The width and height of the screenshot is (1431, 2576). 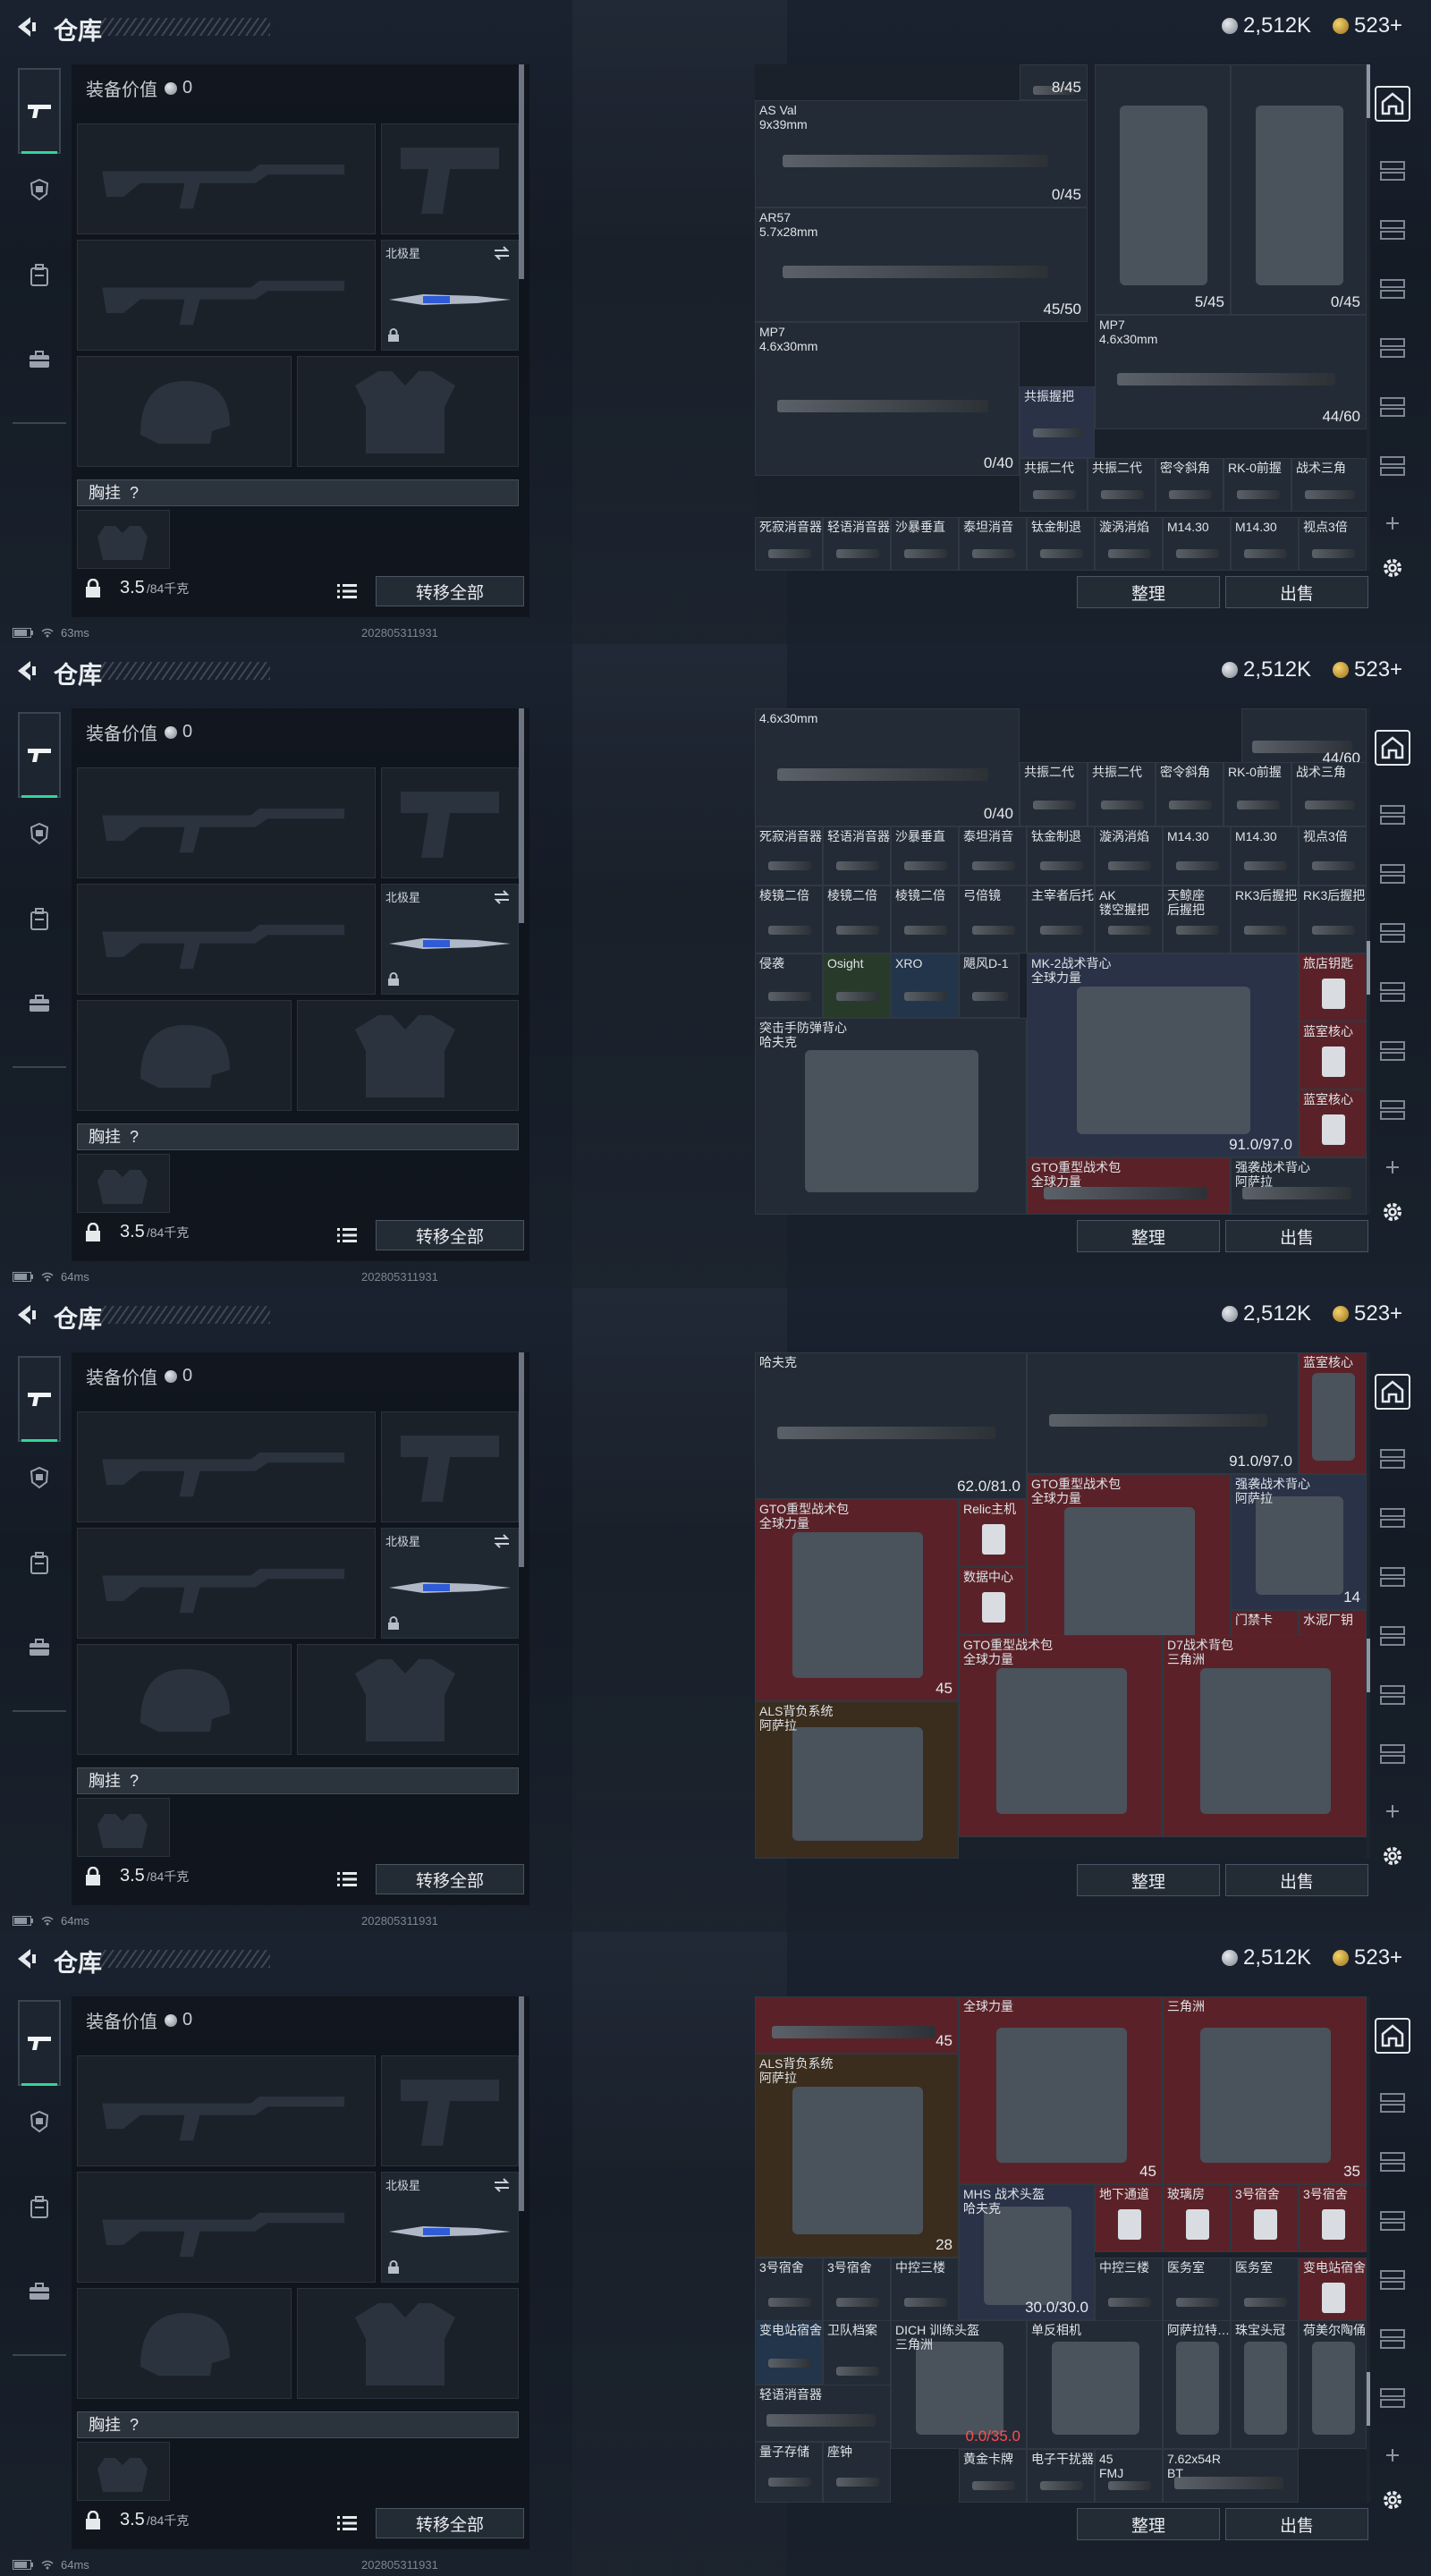 What do you see at coordinates (184, 1055) in the screenshot?
I see `helmet-slot` at bounding box center [184, 1055].